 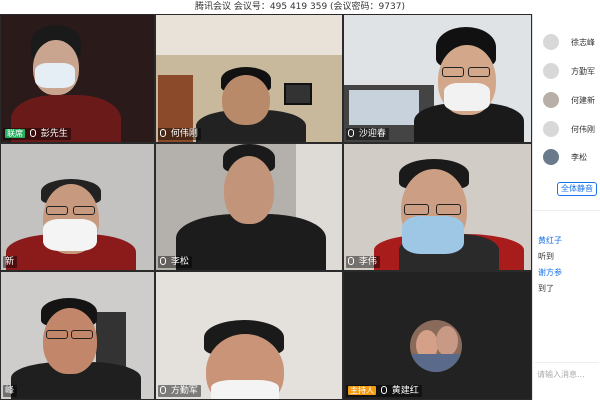 I want to click on video-tile: 联席 彭先生, so click(x=77, y=78).